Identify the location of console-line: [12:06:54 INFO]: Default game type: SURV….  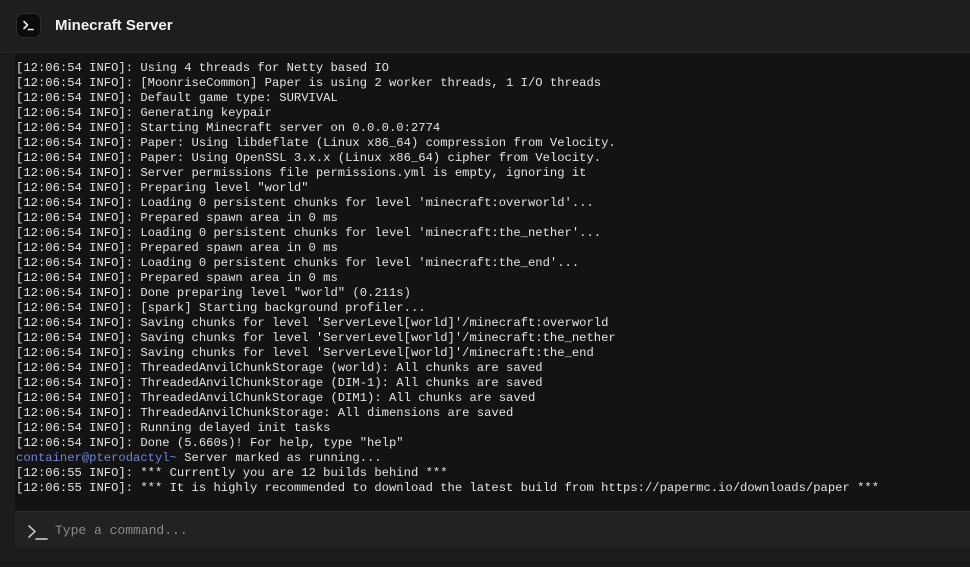
(491, 98).